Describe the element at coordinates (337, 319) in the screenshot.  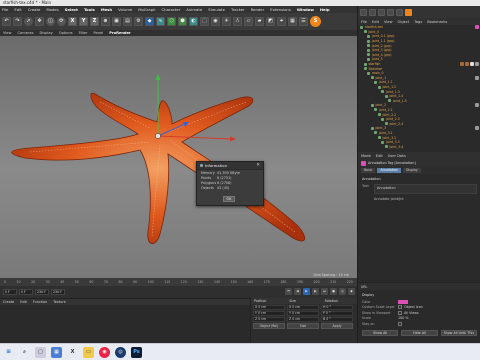
I see `coord-field: B 0 °` at that location.